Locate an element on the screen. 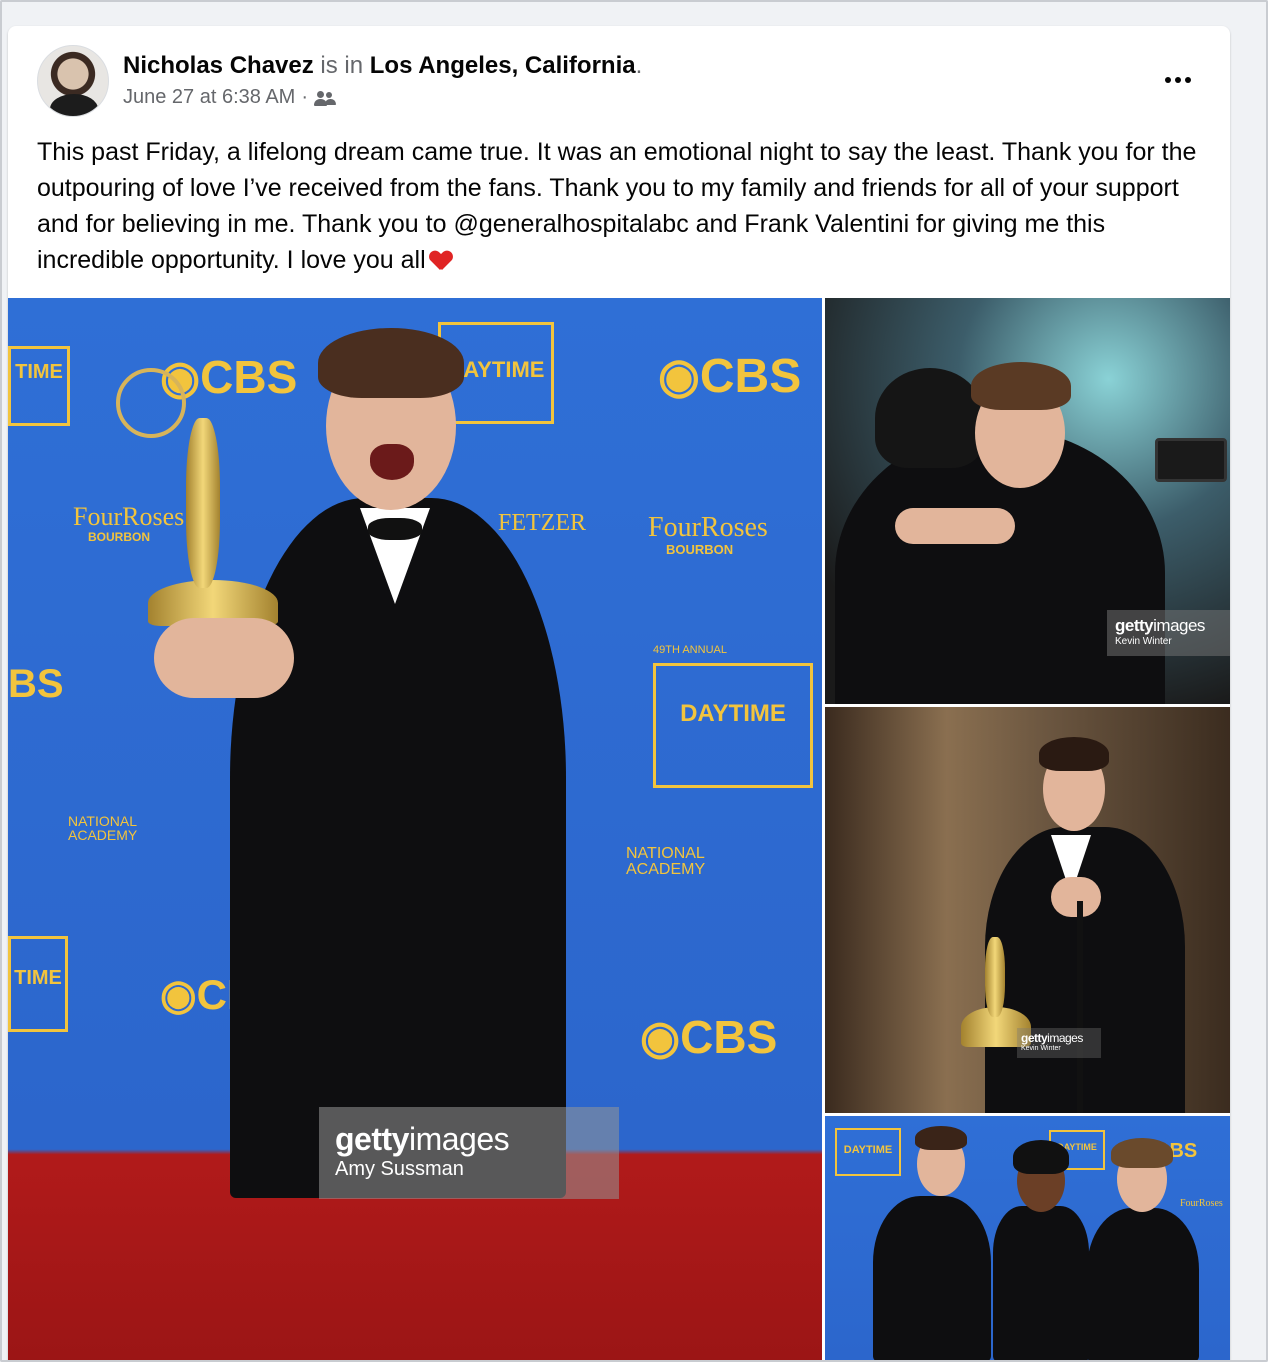 The width and height of the screenshot is (1268, 1362). tuxedo-figure-right is located at coordinates (1143, 1285).